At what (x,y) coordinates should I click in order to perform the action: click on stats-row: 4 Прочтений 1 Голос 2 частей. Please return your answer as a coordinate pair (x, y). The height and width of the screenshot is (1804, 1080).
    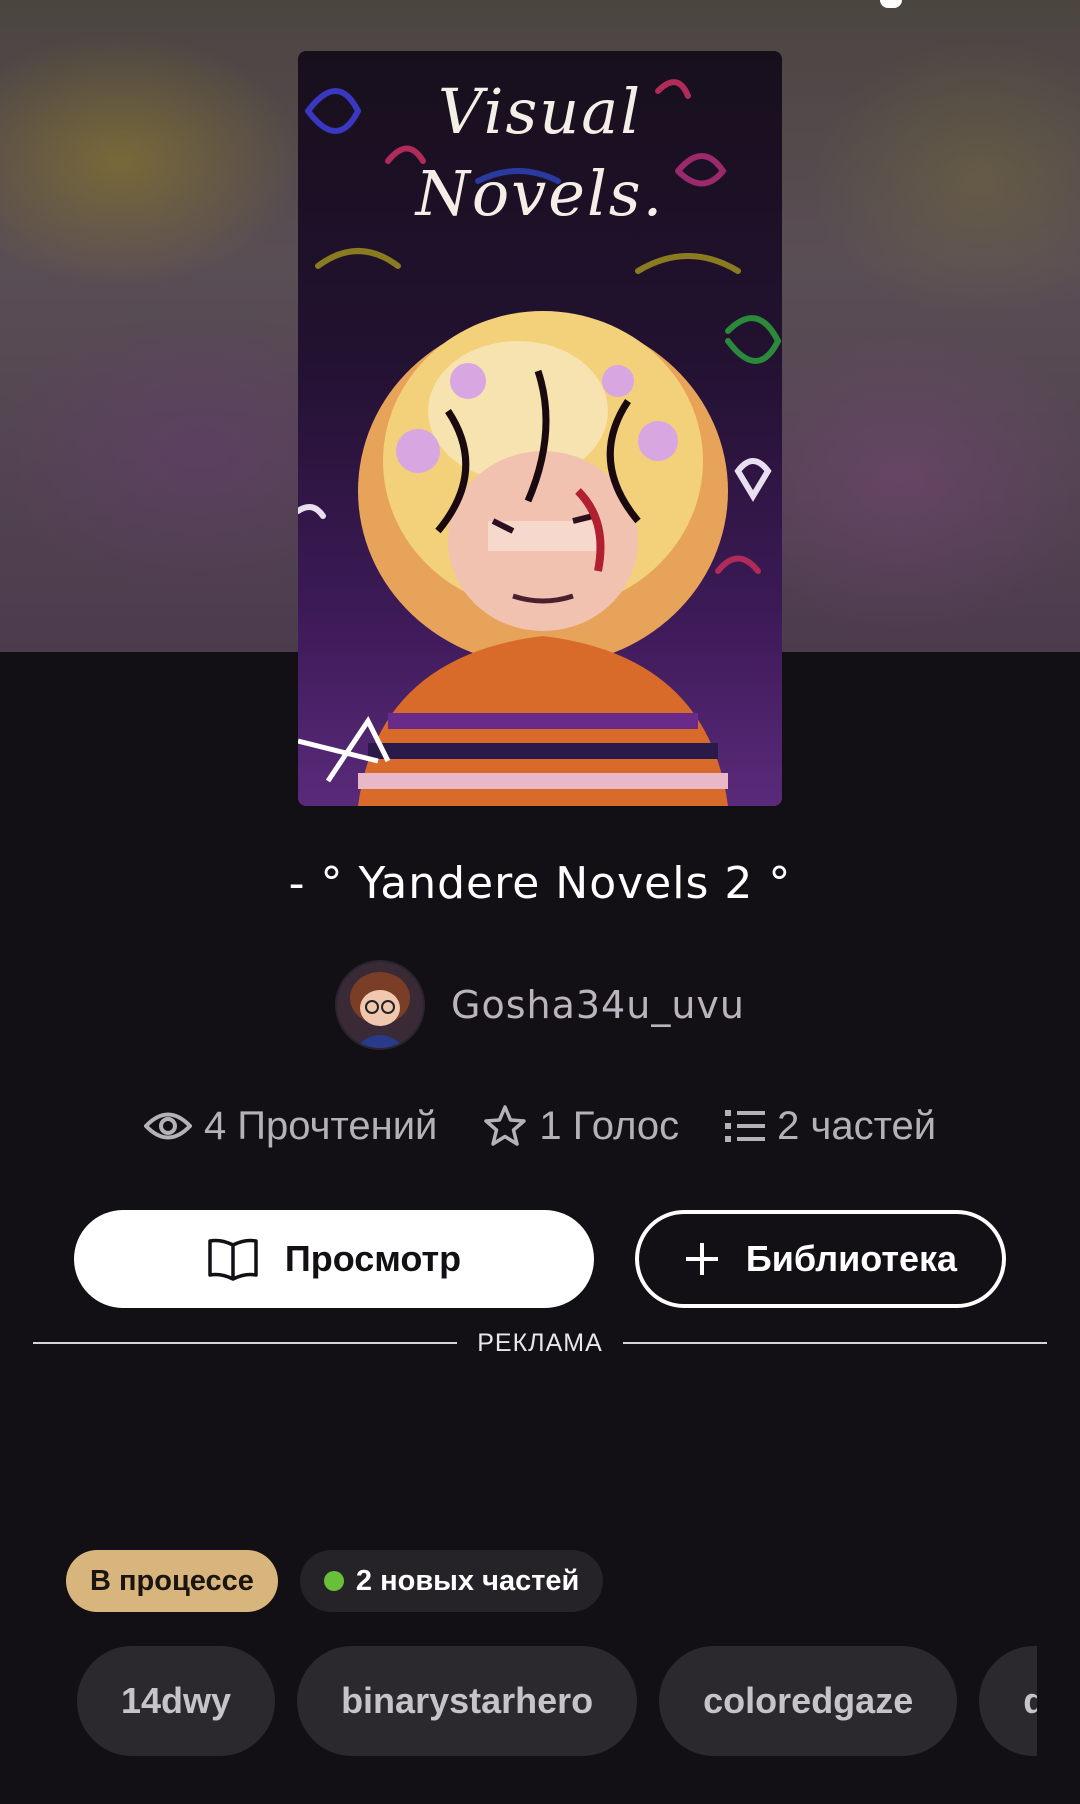
    Looking at the image, I should click on (540, 1126).